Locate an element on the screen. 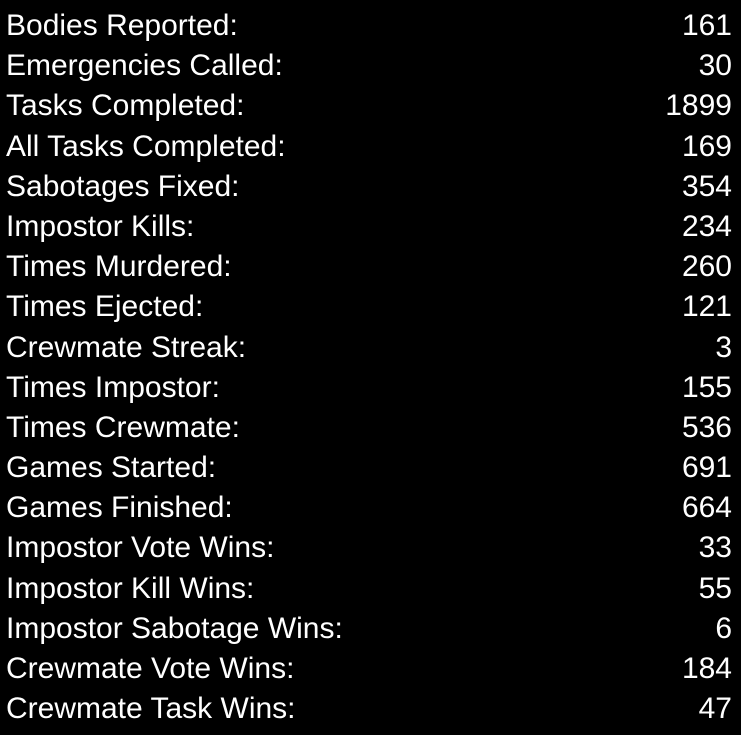 The image size is (741, 735). stat-value: 184 is located at coordinates (706, 668).